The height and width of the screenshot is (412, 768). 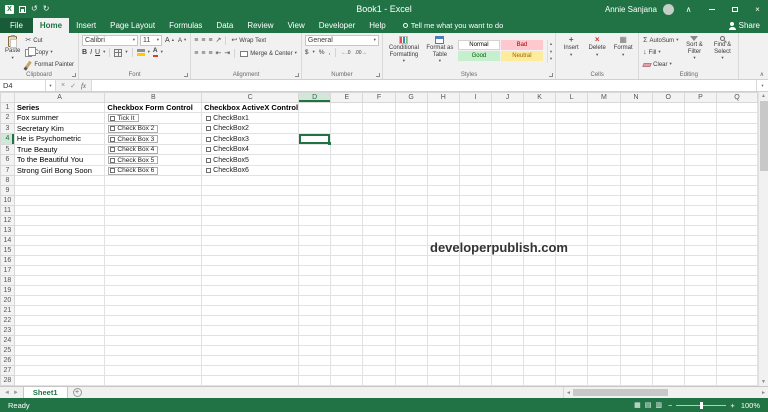 I want to click on zoom-slider, so click(x=701, y=405).